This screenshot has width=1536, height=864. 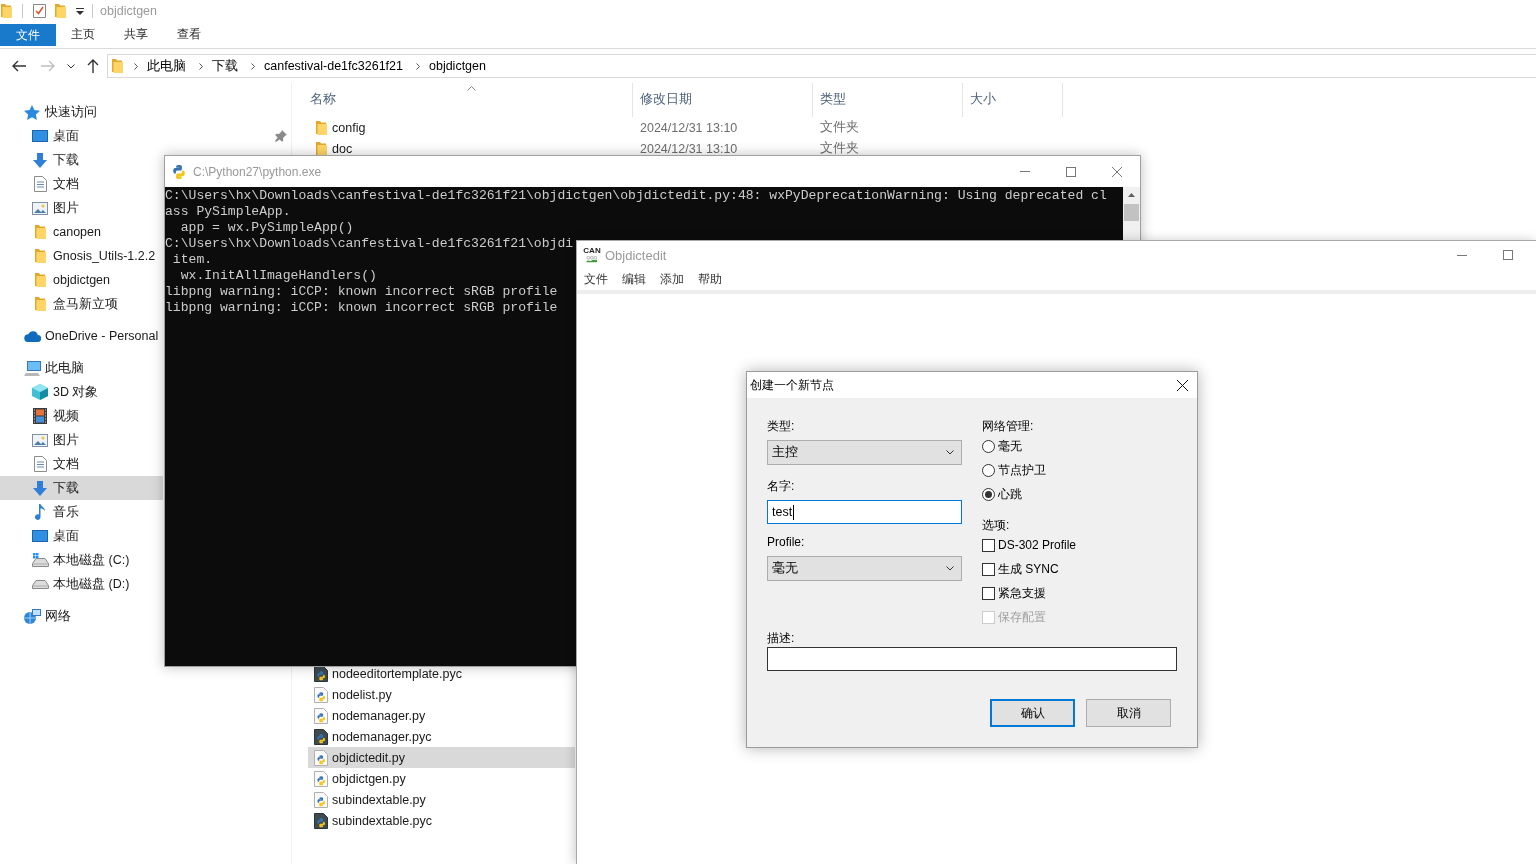 I want to click on nav-item: canopen, so click(x=81, y=232).